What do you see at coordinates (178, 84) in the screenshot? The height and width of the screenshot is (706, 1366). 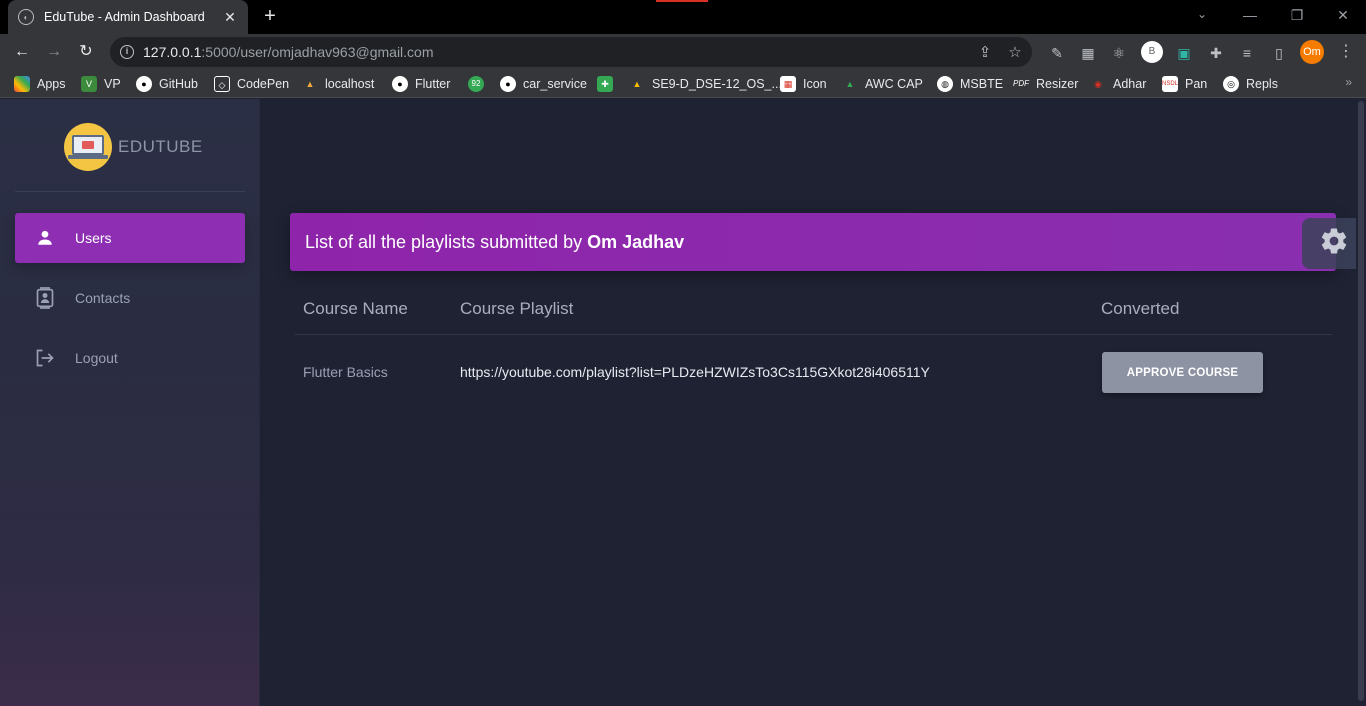 I see `bookmark-label: GitHub` at bounding box center [178, 84].